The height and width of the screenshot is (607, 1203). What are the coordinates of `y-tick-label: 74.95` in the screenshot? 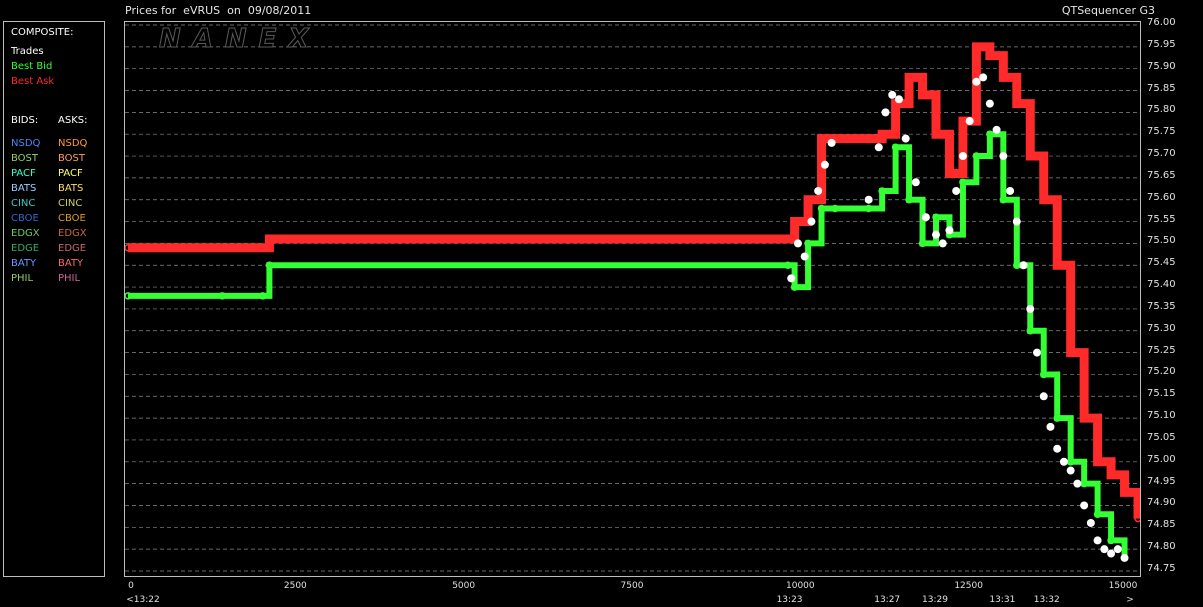 It's located at (1161, 481).